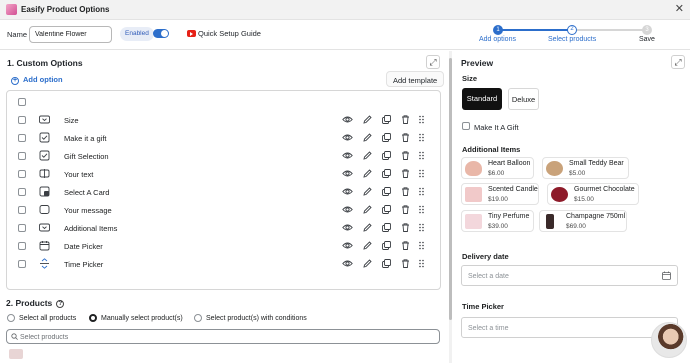  Describe the element at coordinates (497, 39) in the screenshot. I see `step-1-label: Add options` at that location.